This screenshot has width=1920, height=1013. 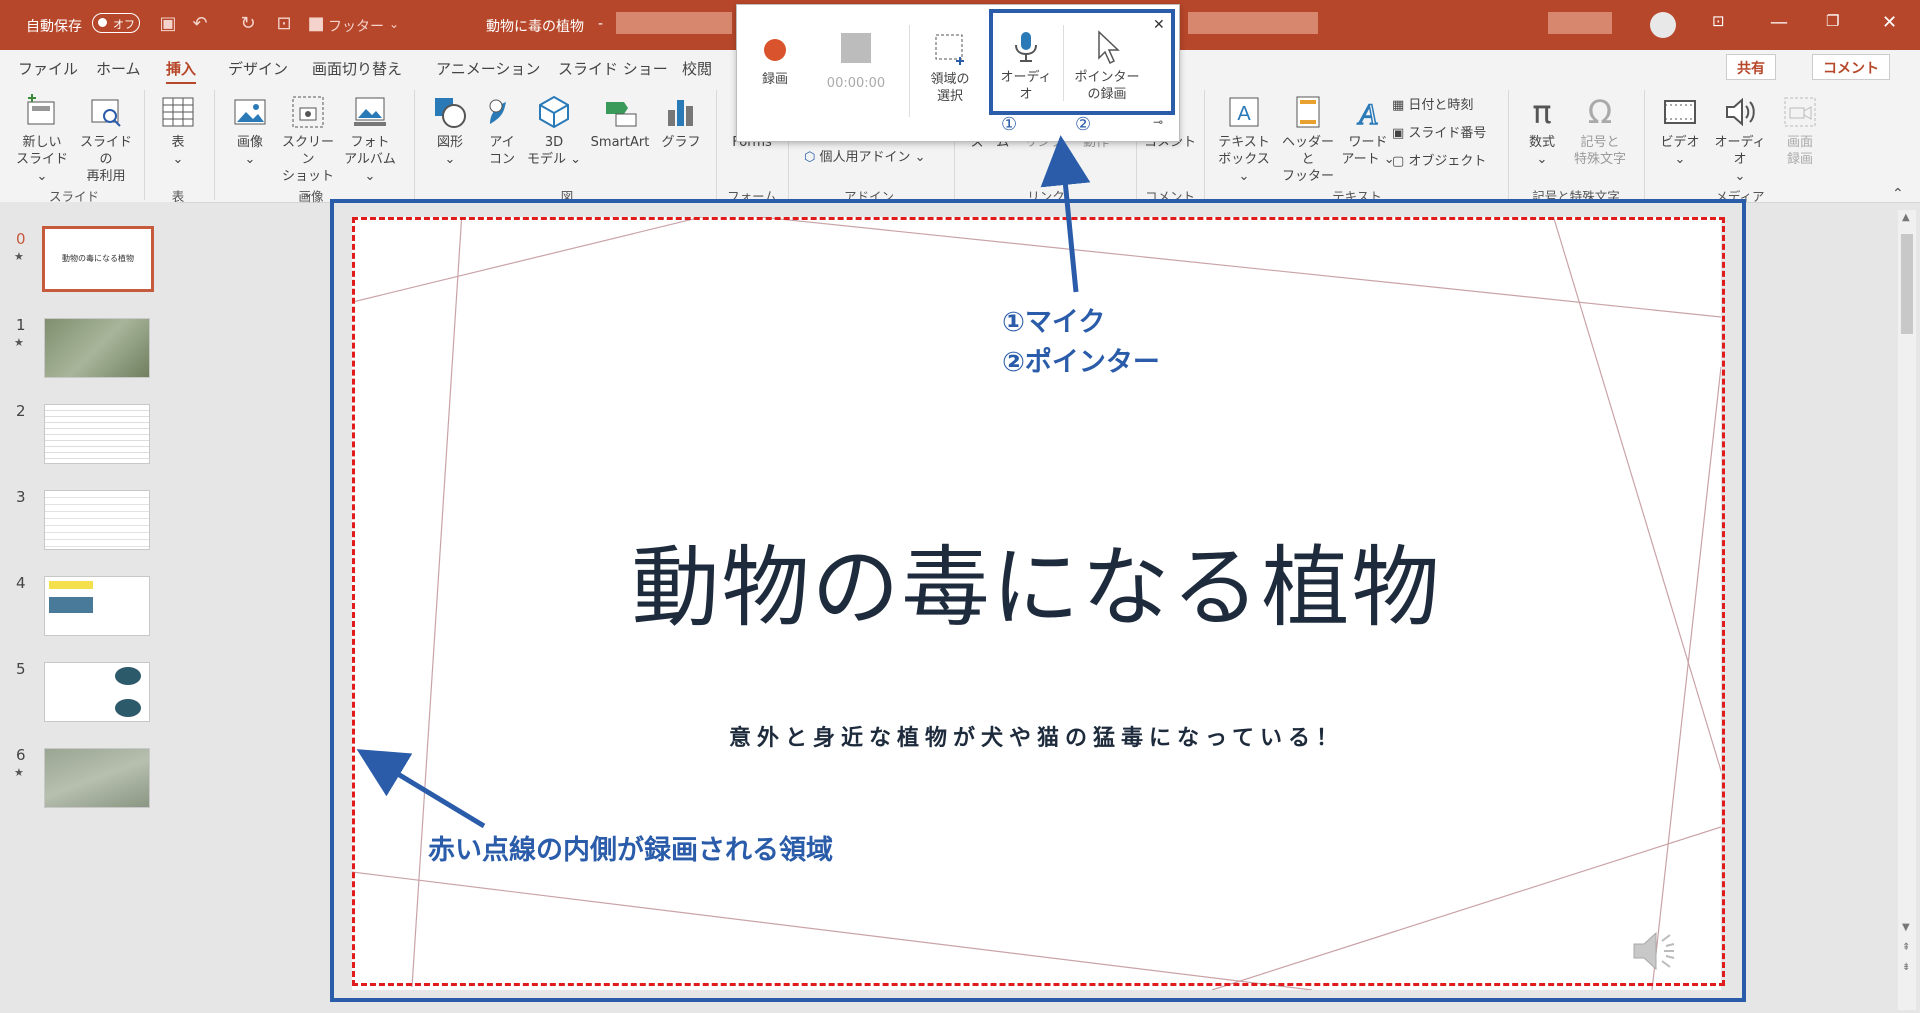 I want to click on annotation-area: 赤い点線の内側が録画される領域, so click(x=630, y=850).